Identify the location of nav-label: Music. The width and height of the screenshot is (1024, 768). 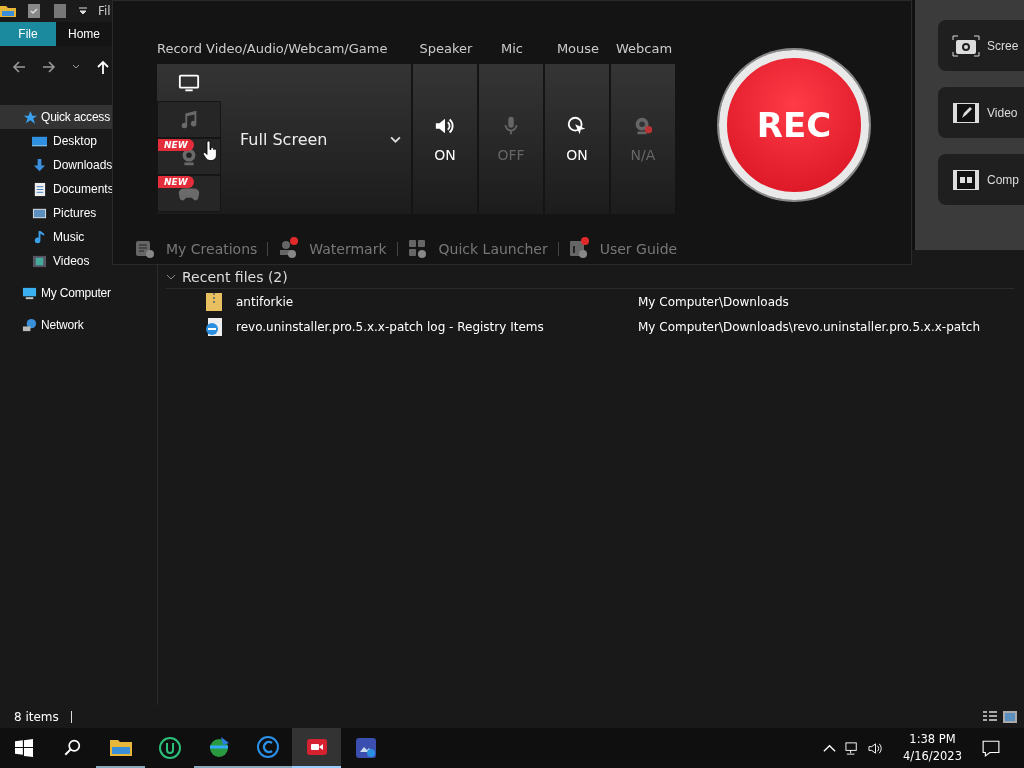
(69, 237).